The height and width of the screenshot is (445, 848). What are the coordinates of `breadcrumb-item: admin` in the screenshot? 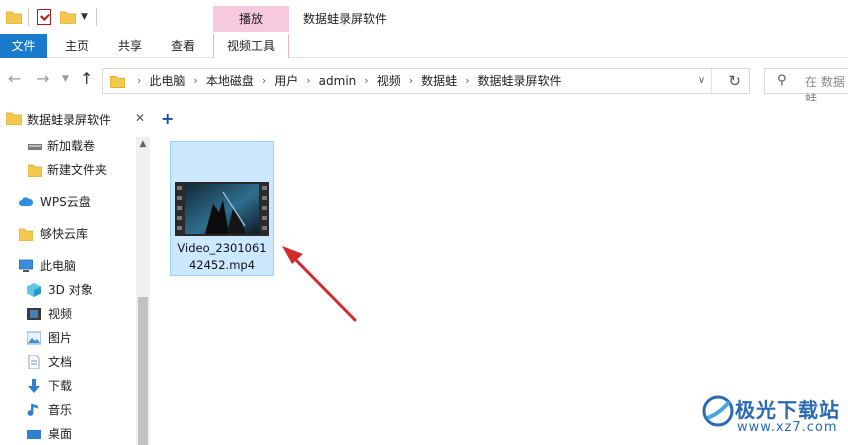 It's located at (338, 81).